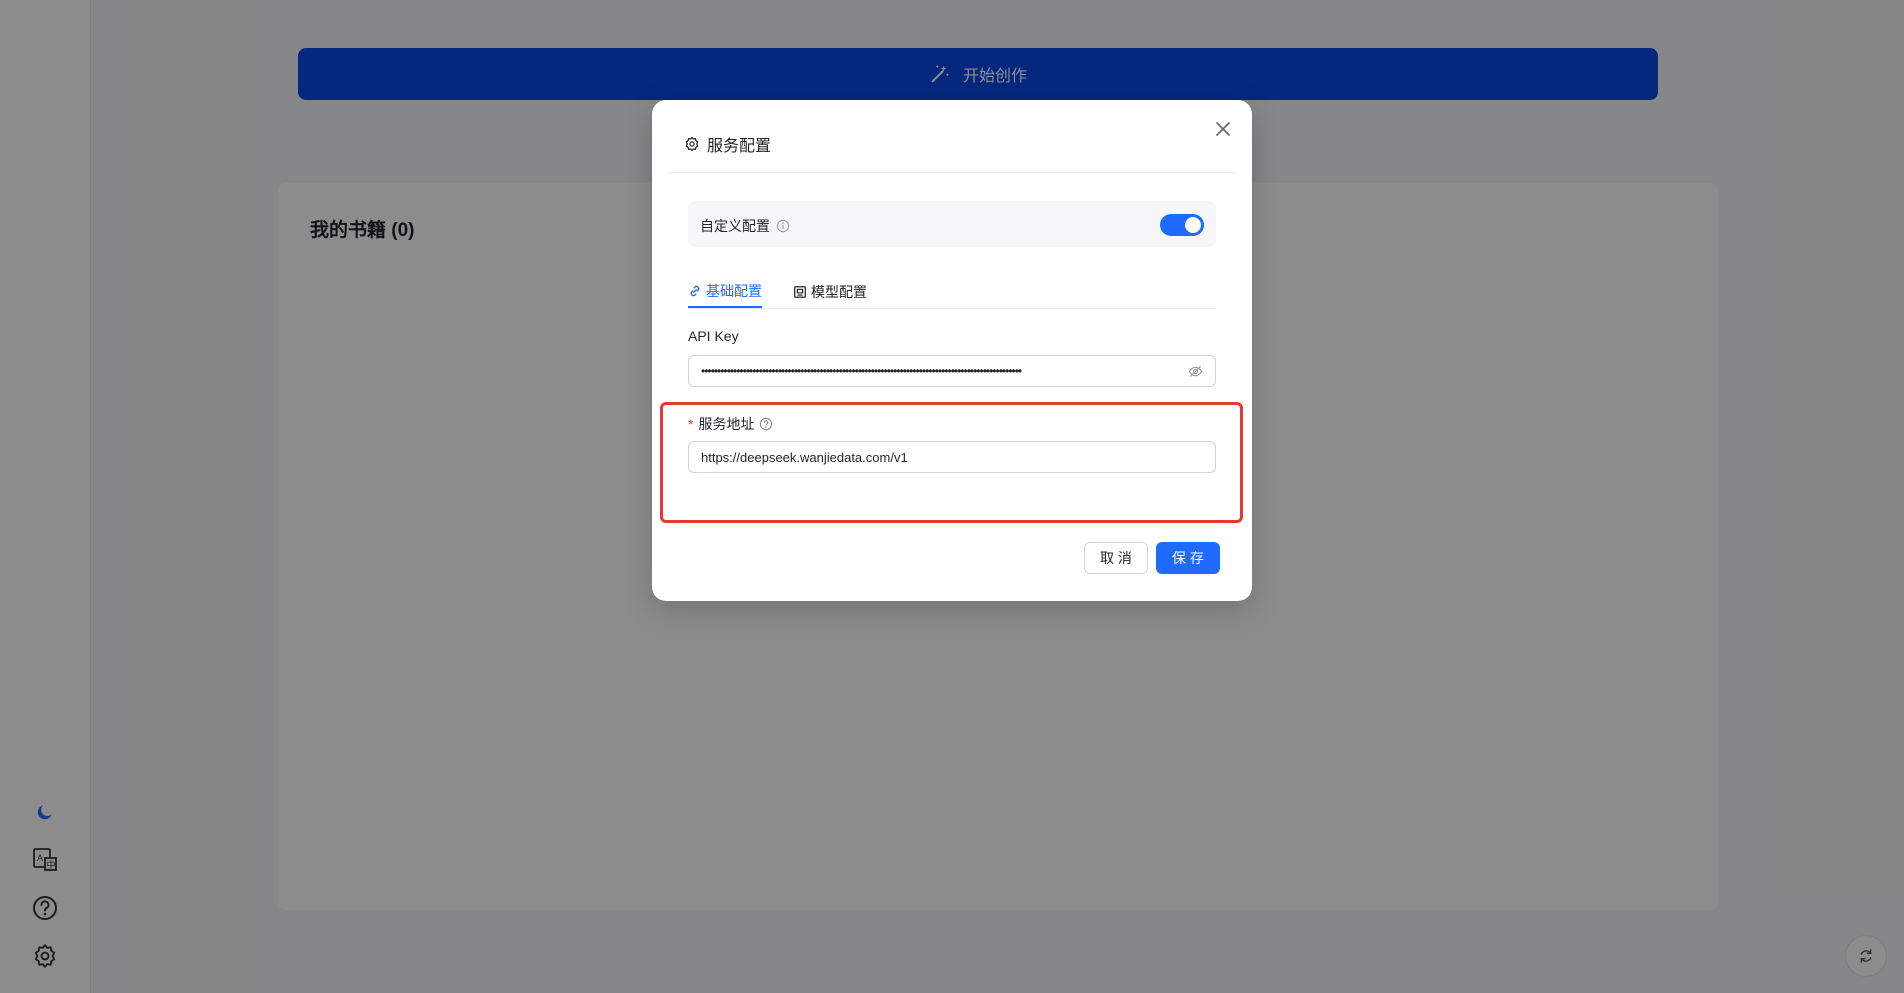 This screenshot has height=993, width=1904. I want to click on tab-basic-config: 基础配置, so click(725, 292).